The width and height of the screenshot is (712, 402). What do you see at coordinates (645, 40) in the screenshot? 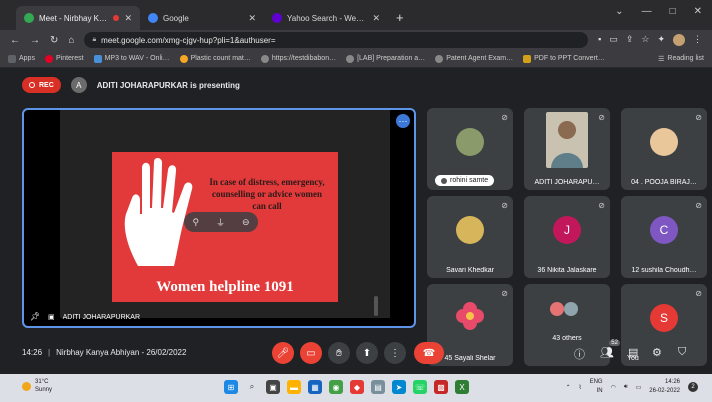
I see `bookmark-star-icon: ☆` at bounding box center [645, 40].